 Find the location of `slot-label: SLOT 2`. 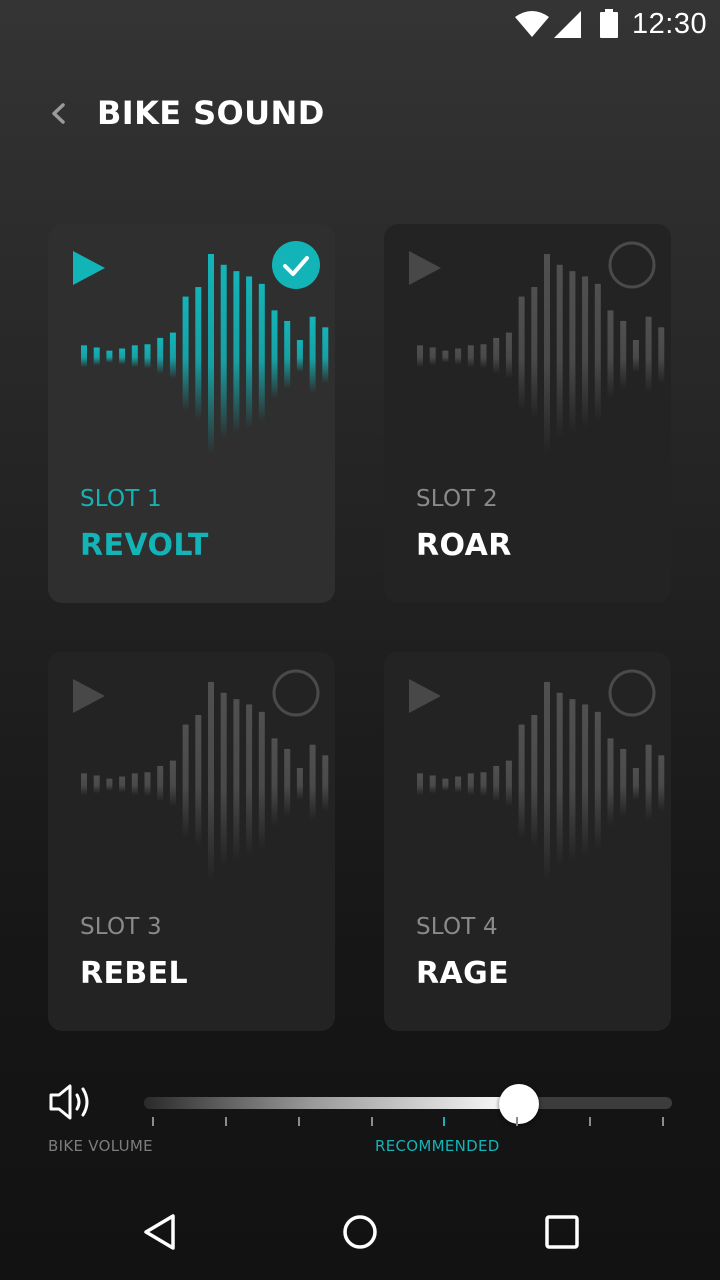

slot-label: SLOT 2 is located at coordinates (457, 499).